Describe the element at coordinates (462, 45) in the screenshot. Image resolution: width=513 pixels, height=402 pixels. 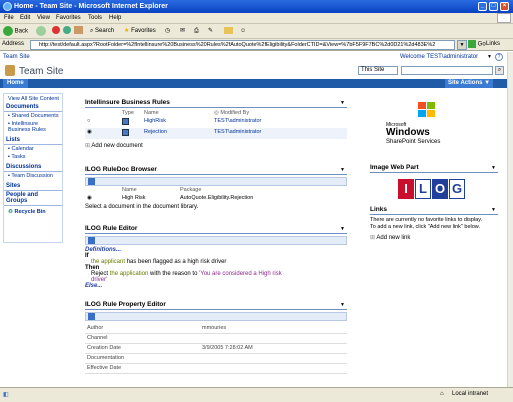
I see `address-dropdown: ▼` at that location.